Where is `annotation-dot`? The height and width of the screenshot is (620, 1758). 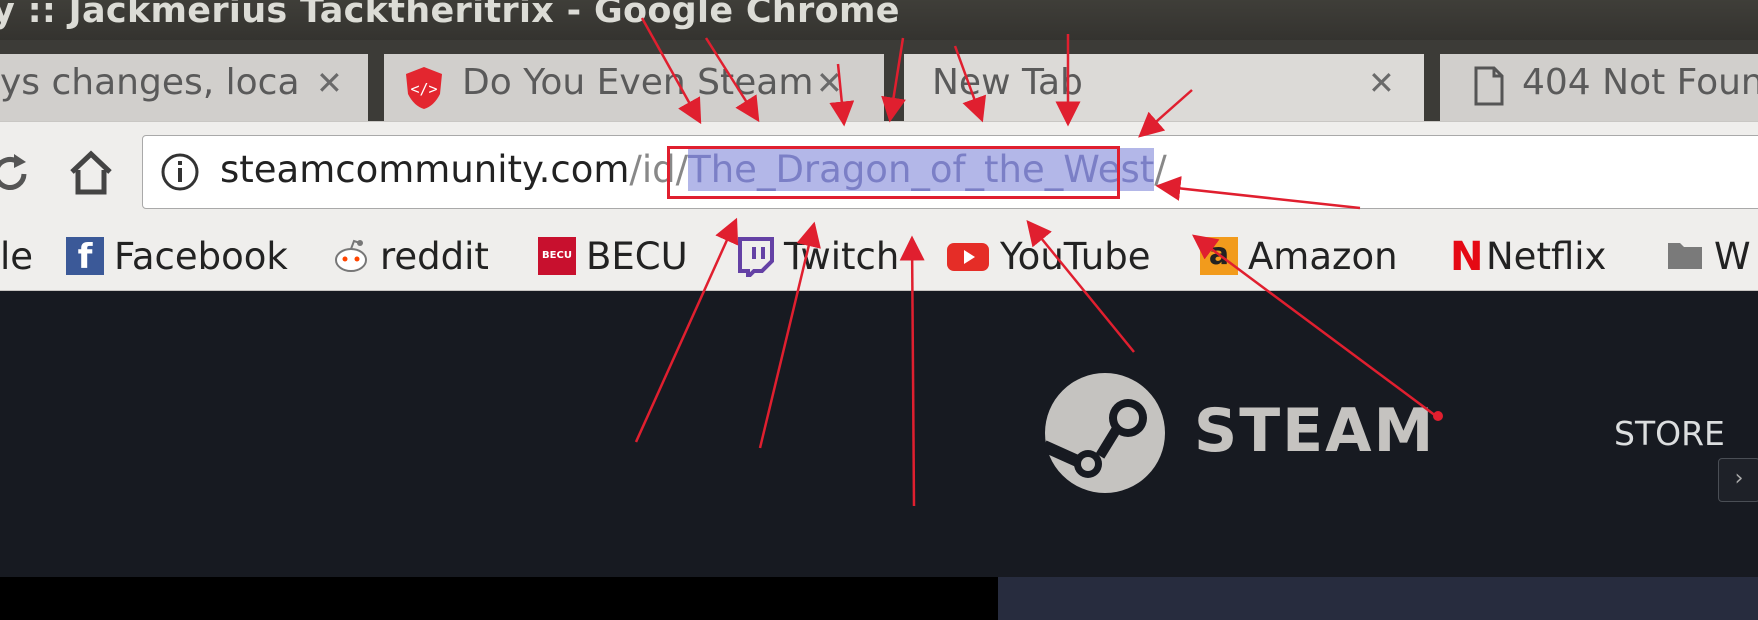 annotation-dot is located at coordinates (1438, 416).